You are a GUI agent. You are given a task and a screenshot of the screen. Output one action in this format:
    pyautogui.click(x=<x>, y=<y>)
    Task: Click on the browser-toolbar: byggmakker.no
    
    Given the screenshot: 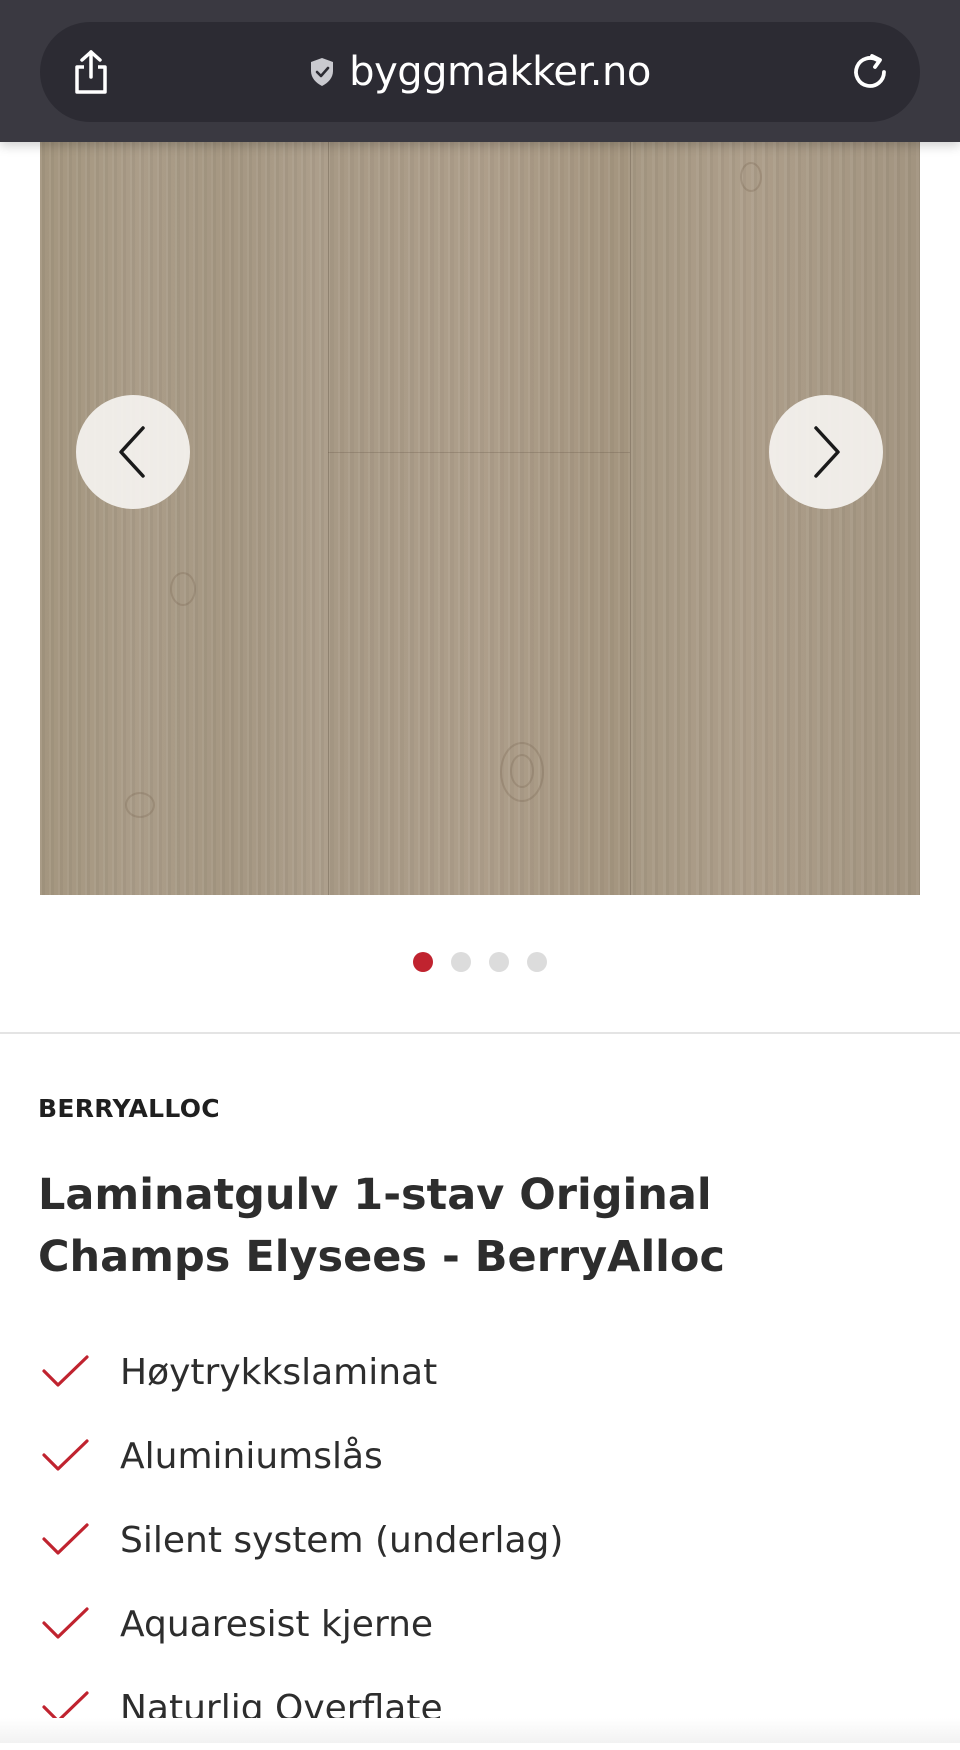 What is the action you would take?
    pyautogui.click(x=480, y=71)
    